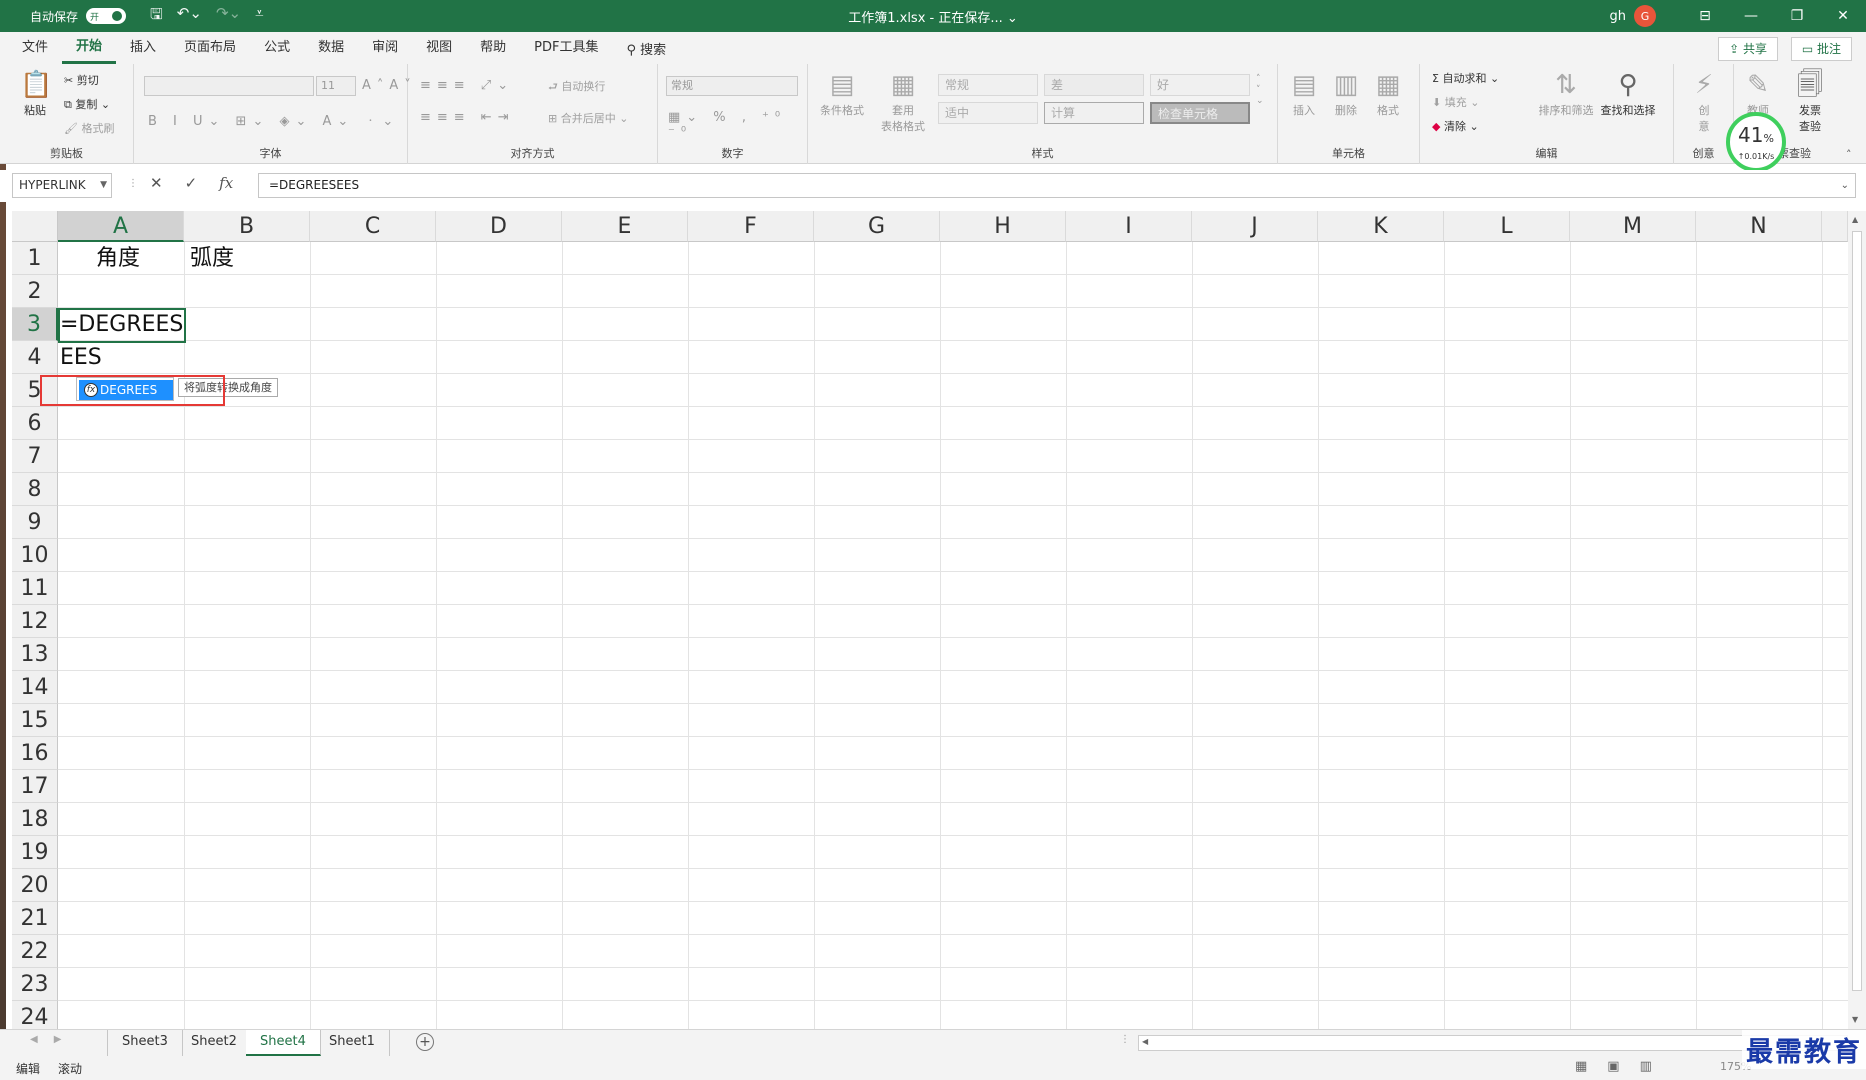  Describe the element at coordinates (87, 104) in the screenshot. I see `copy-button: ⧉ 复制 ⌄` at that location.